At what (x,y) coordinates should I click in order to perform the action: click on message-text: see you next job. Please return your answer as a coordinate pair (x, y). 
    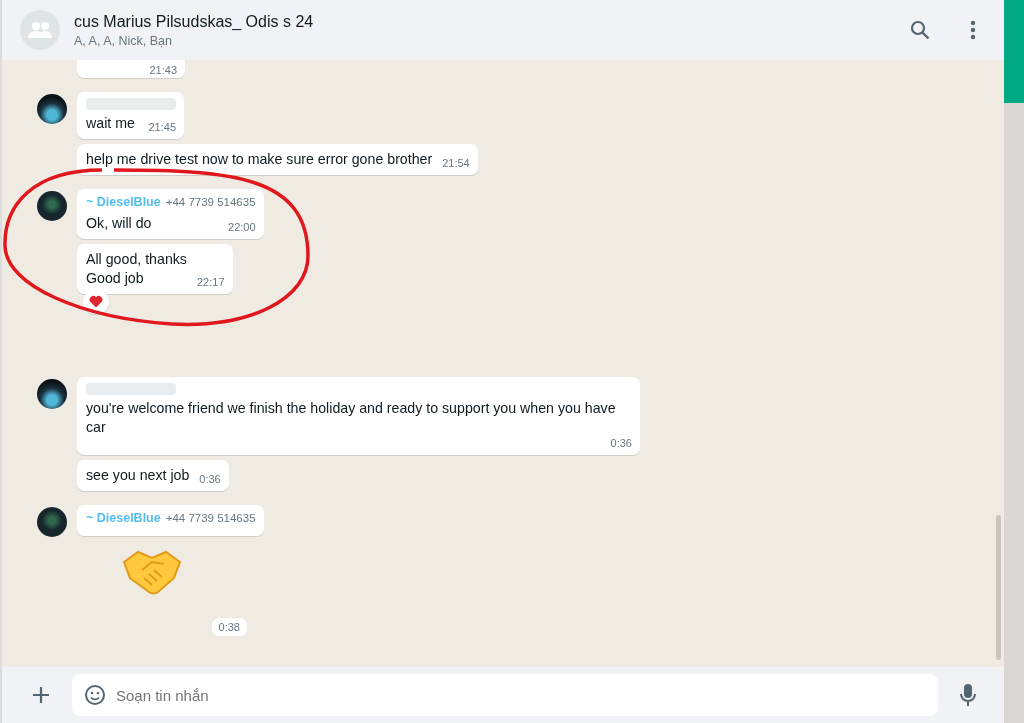
    Looking at the image, I should click on (138, 475).